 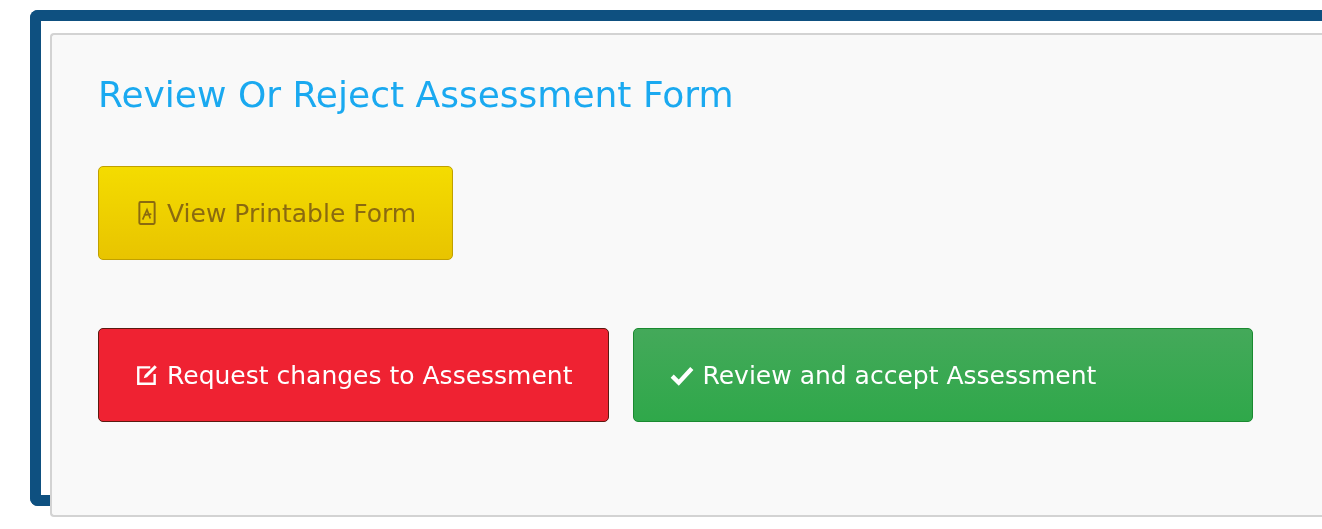 What do you see at coordinates (354, 375) in the screenshot?
I see `request-changes-button: Request changes to Assessment` at bounding box center [354, 375].